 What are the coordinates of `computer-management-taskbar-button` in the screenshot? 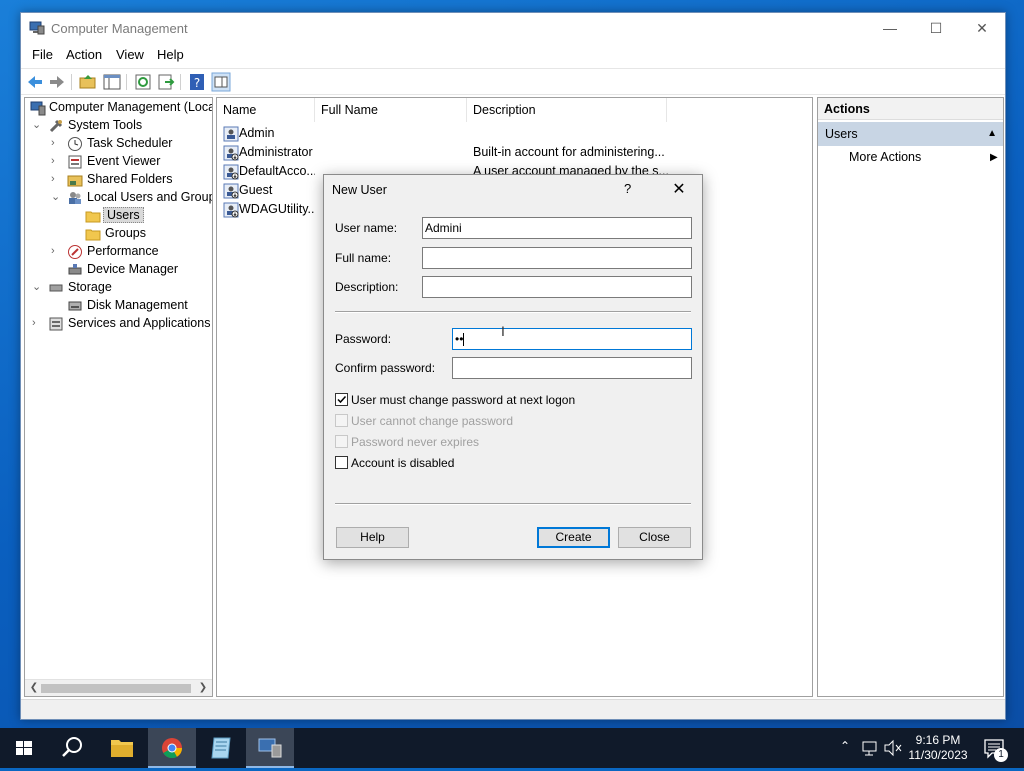 It's located at (270, 748).